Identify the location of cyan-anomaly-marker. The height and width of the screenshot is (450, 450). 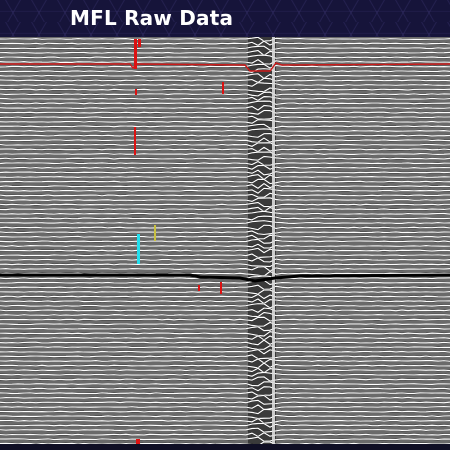
(138, 249).